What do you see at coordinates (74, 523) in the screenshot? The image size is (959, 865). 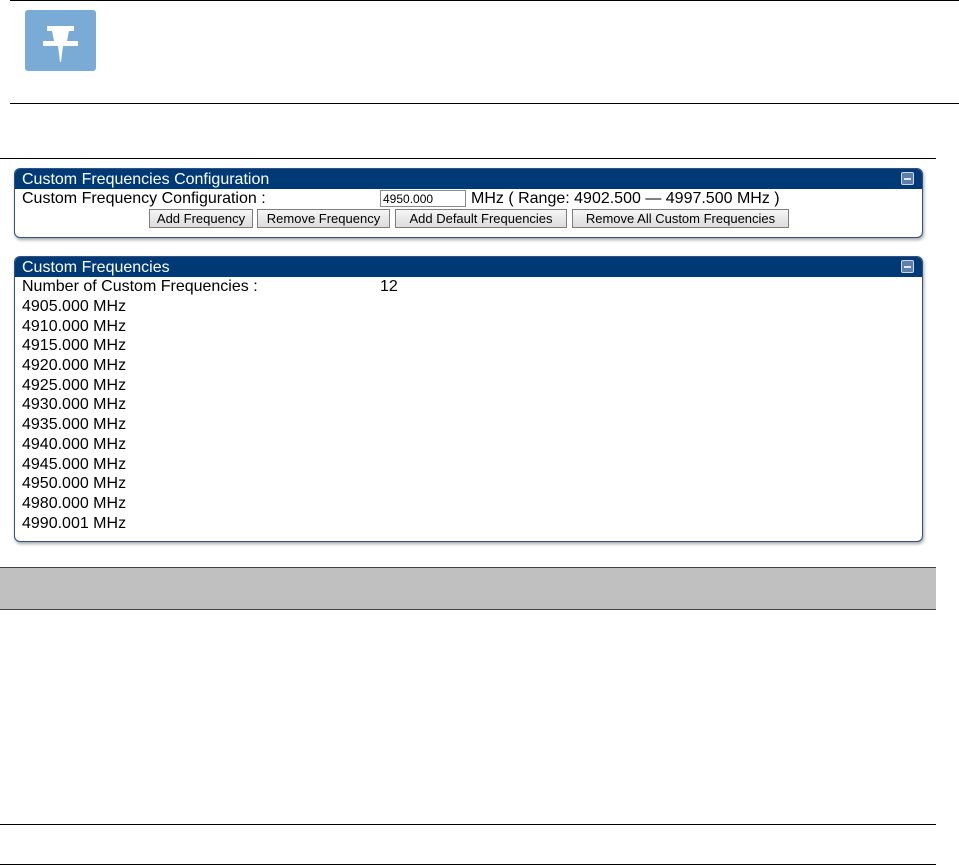 I see `list-item: 4990.001 MHz` at bounding box center [74, 523].